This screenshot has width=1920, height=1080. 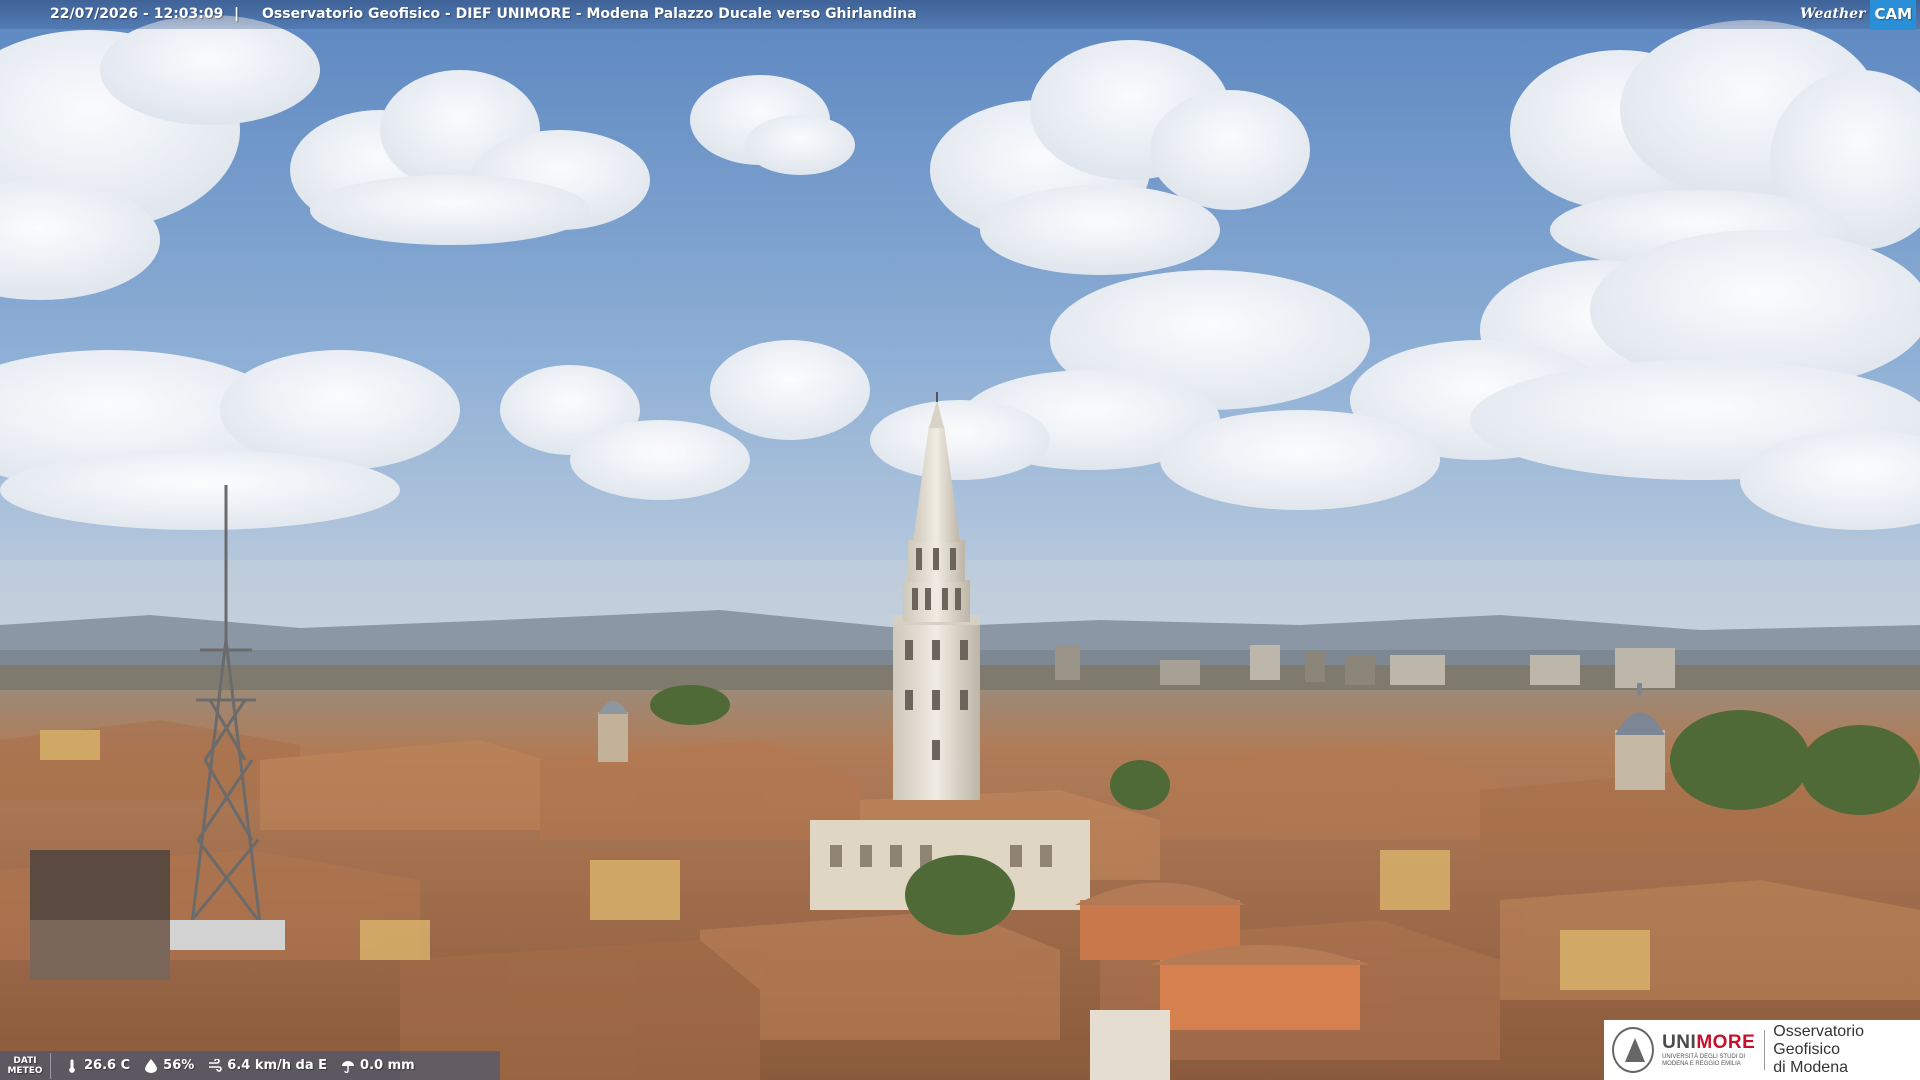 What do you see at coordinates (1818, 1040) in the screenshot?
I see `observatory-name-line1: Osservatorio Geofisico` at bounding box center [1818, 1040].